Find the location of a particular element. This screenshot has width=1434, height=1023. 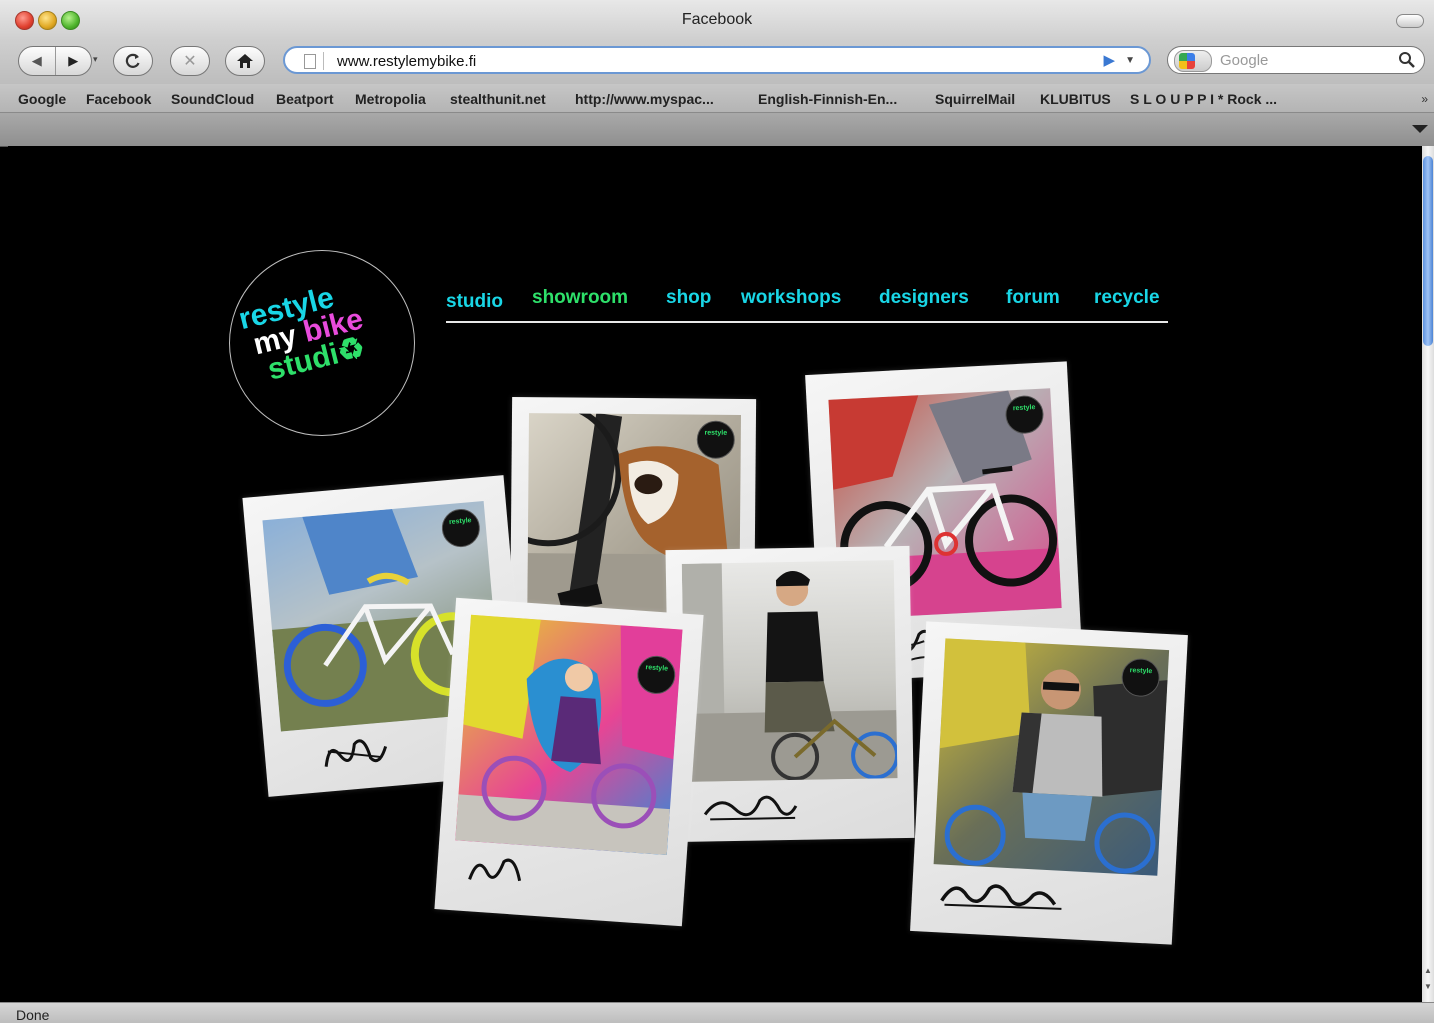

navigation-toolbar: ◀ ▶ ▾ ✕ www.restylemybike.fi ▶ ▼ Google is located at coordinates (717, 62).